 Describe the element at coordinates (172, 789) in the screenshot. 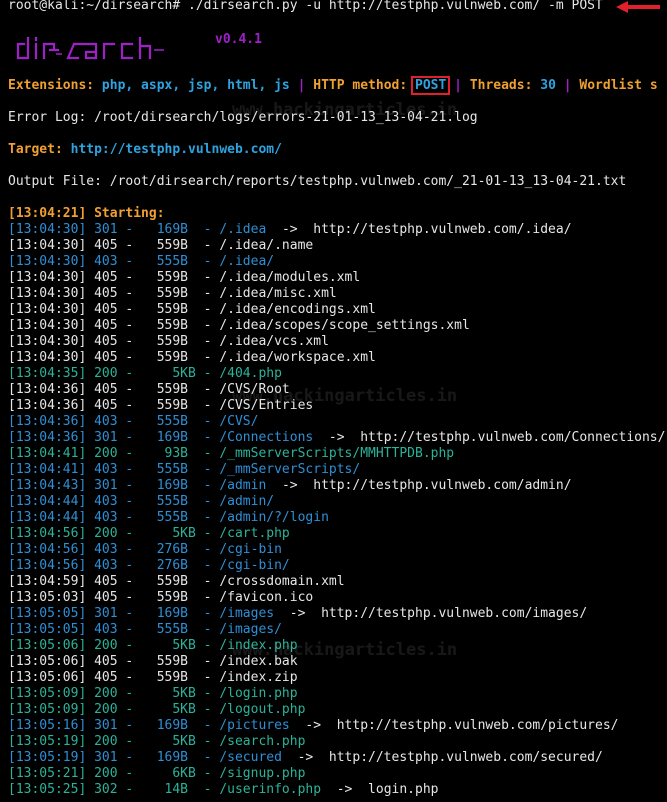

I see `result-text: [13:05:25] 302 - 14B - /userinfo.php` at that location.